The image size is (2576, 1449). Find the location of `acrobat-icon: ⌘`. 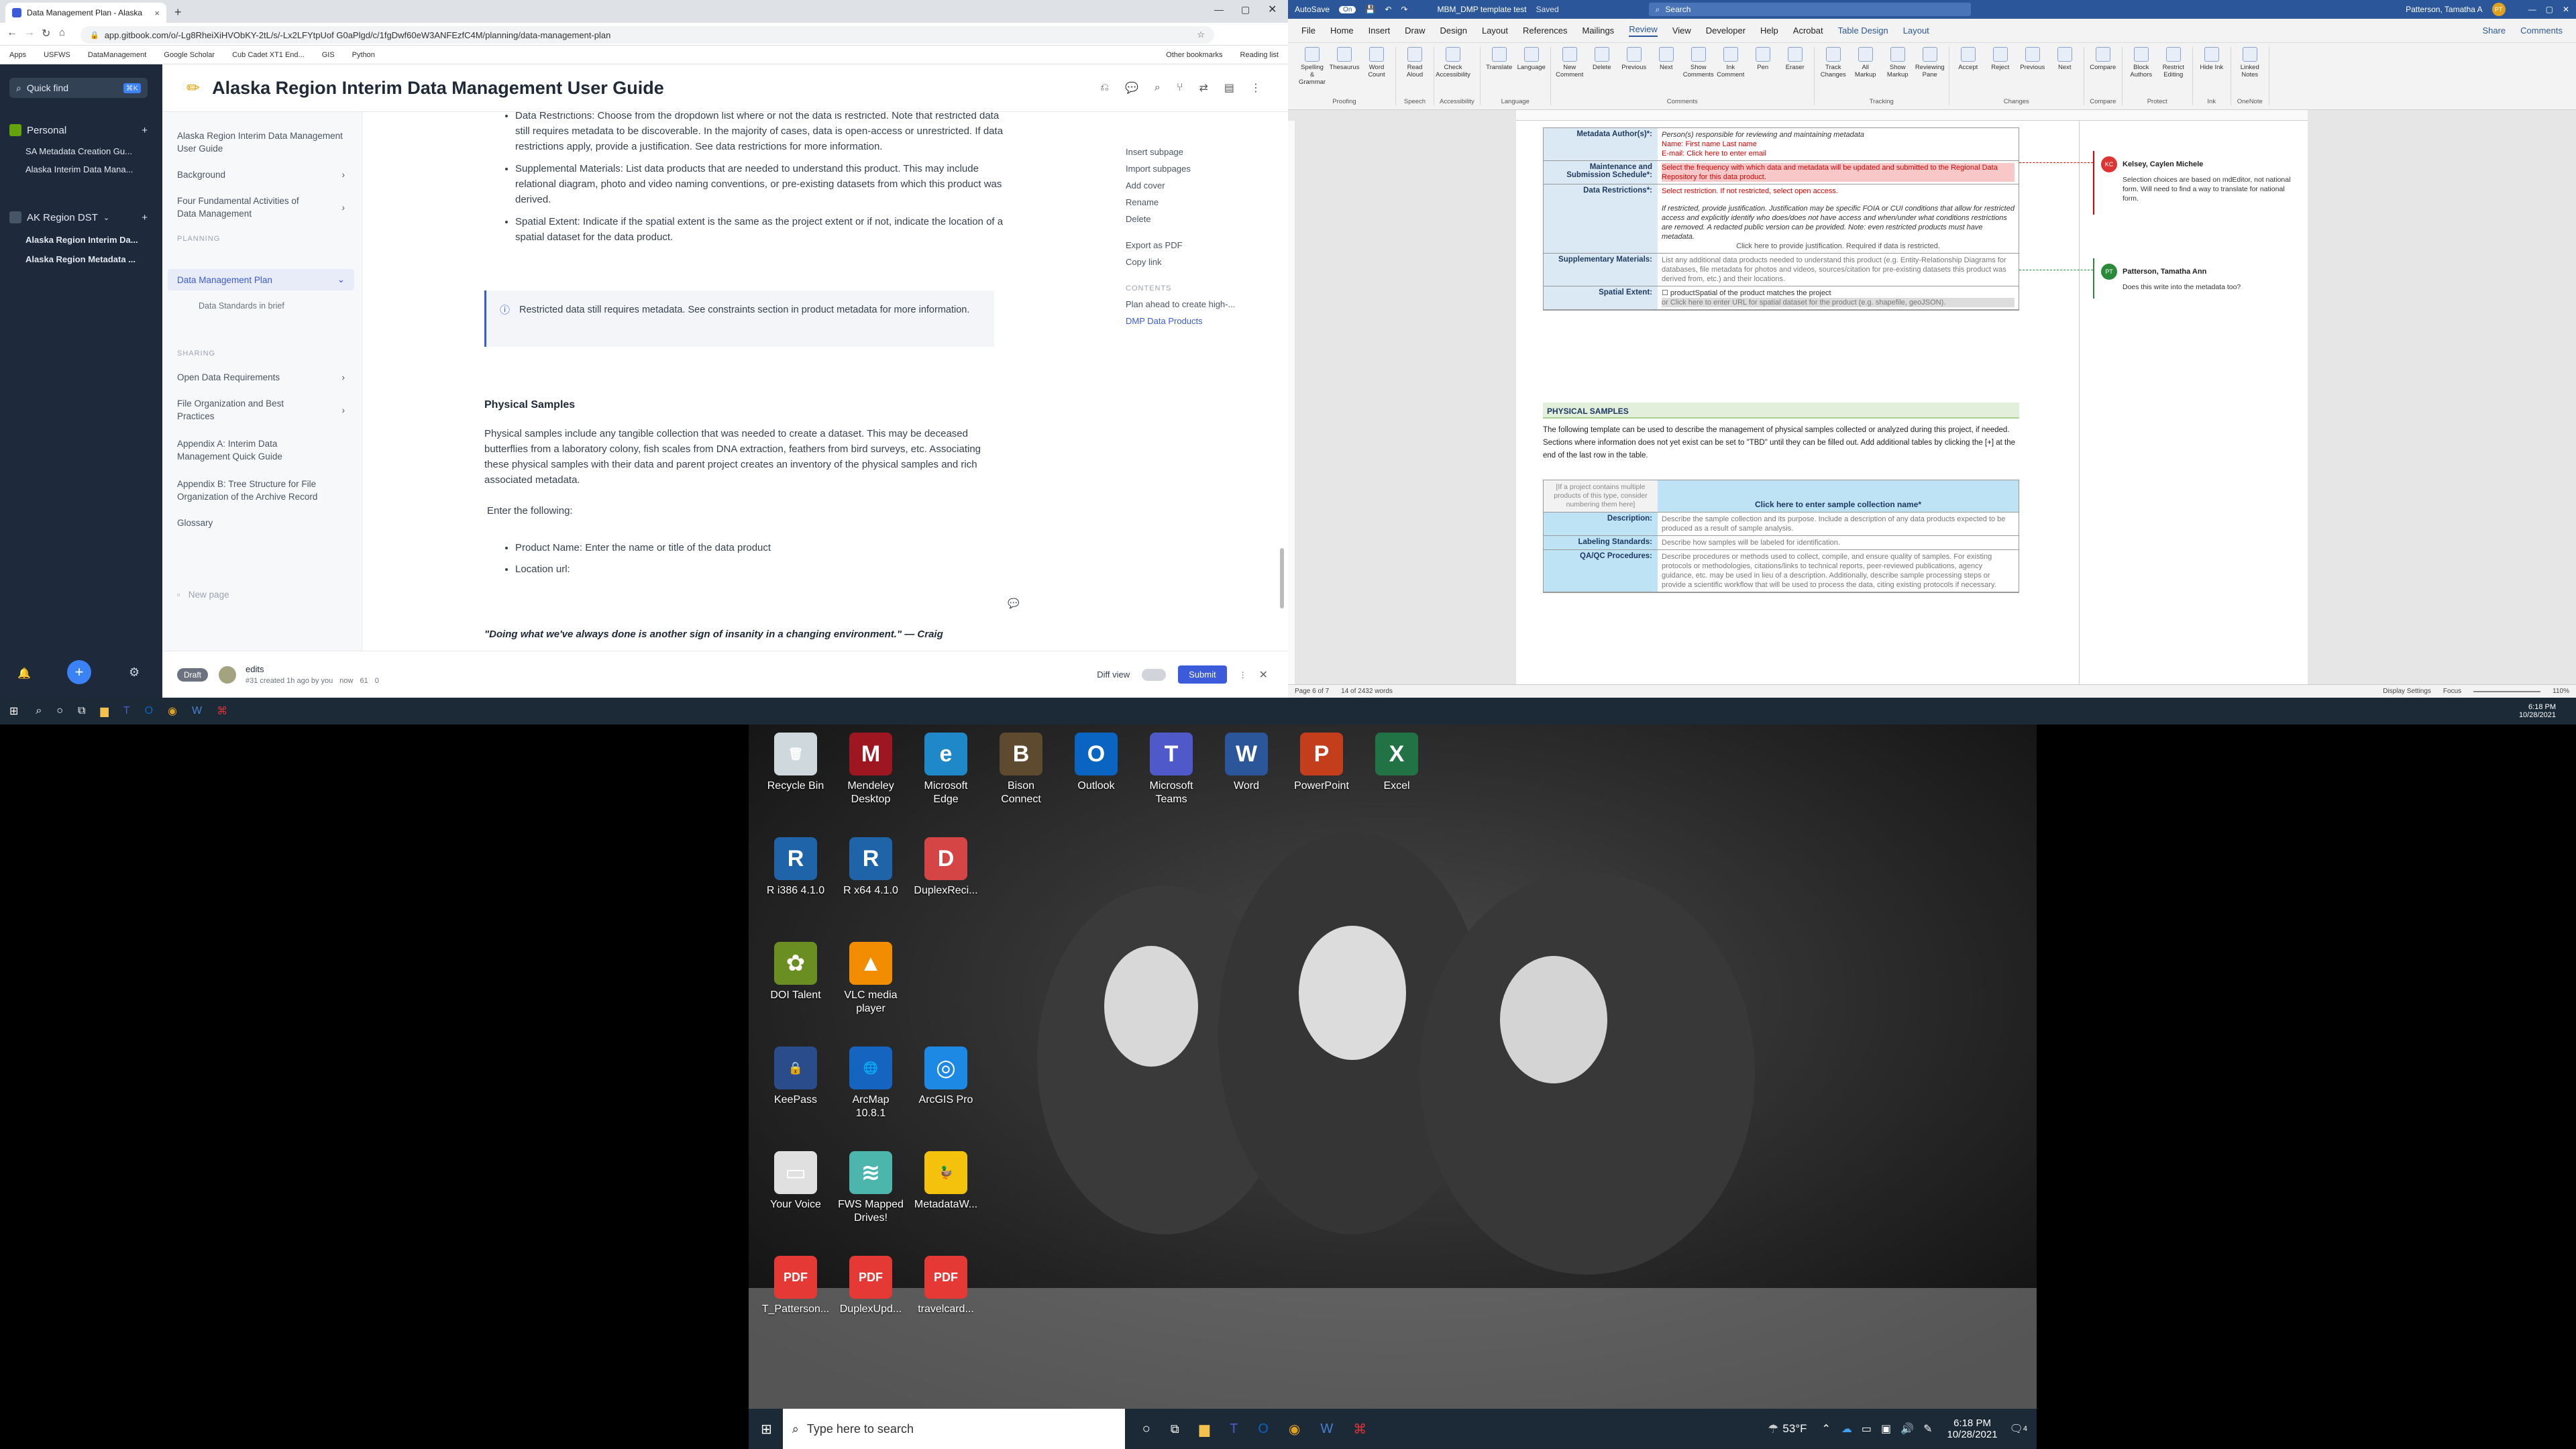

acrobat-icon: ⌘ is located at coordinates (1359, 1429).